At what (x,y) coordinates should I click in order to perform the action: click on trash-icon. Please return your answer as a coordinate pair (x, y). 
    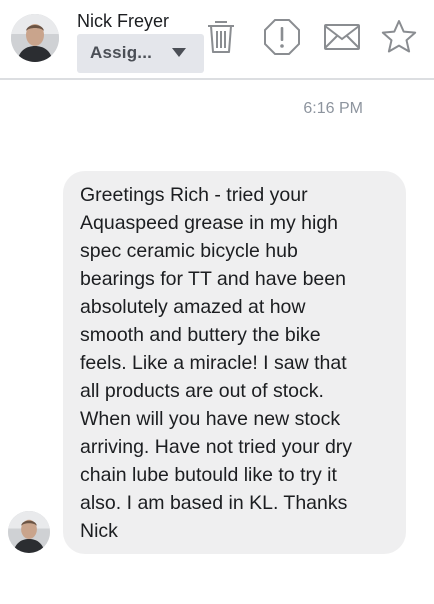
    Looking at the image, I should click on (221, 37).